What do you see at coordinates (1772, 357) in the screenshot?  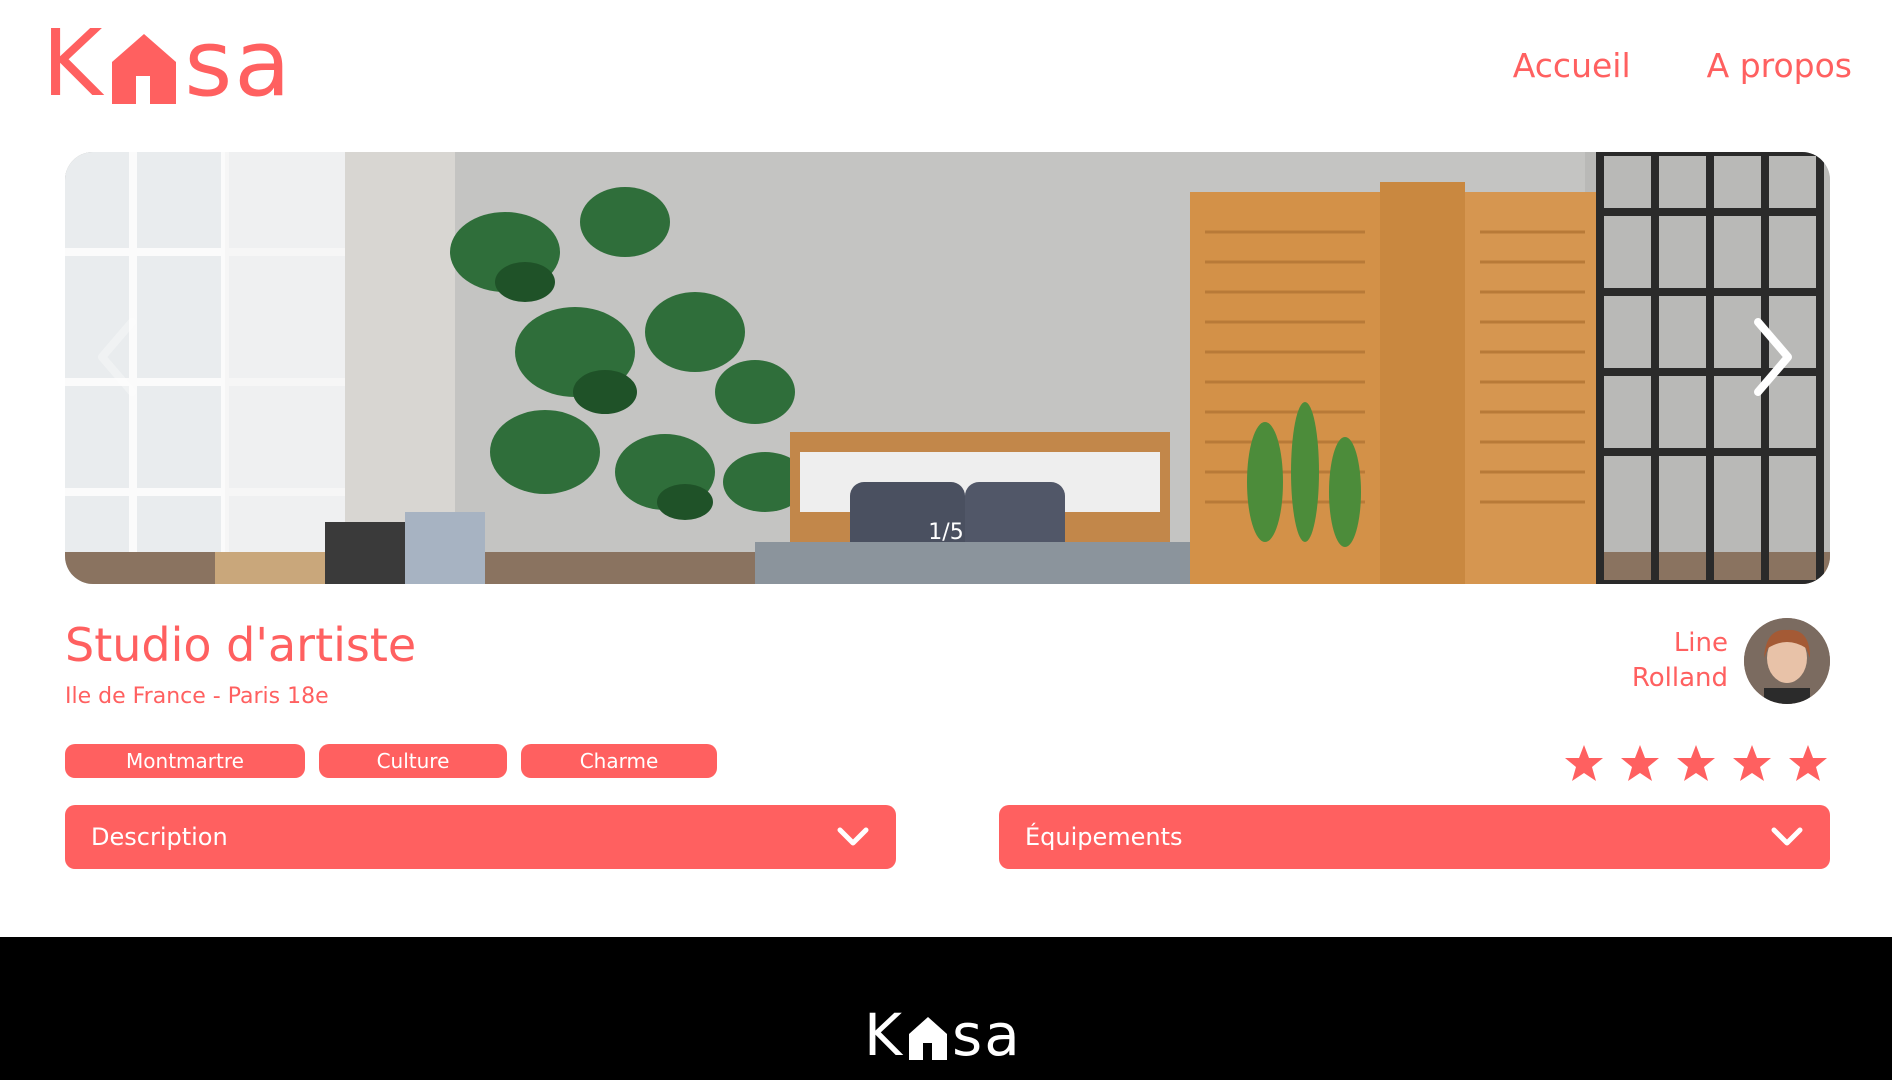 I see `chevron-right-icon` at bounding box center [1772, 357].